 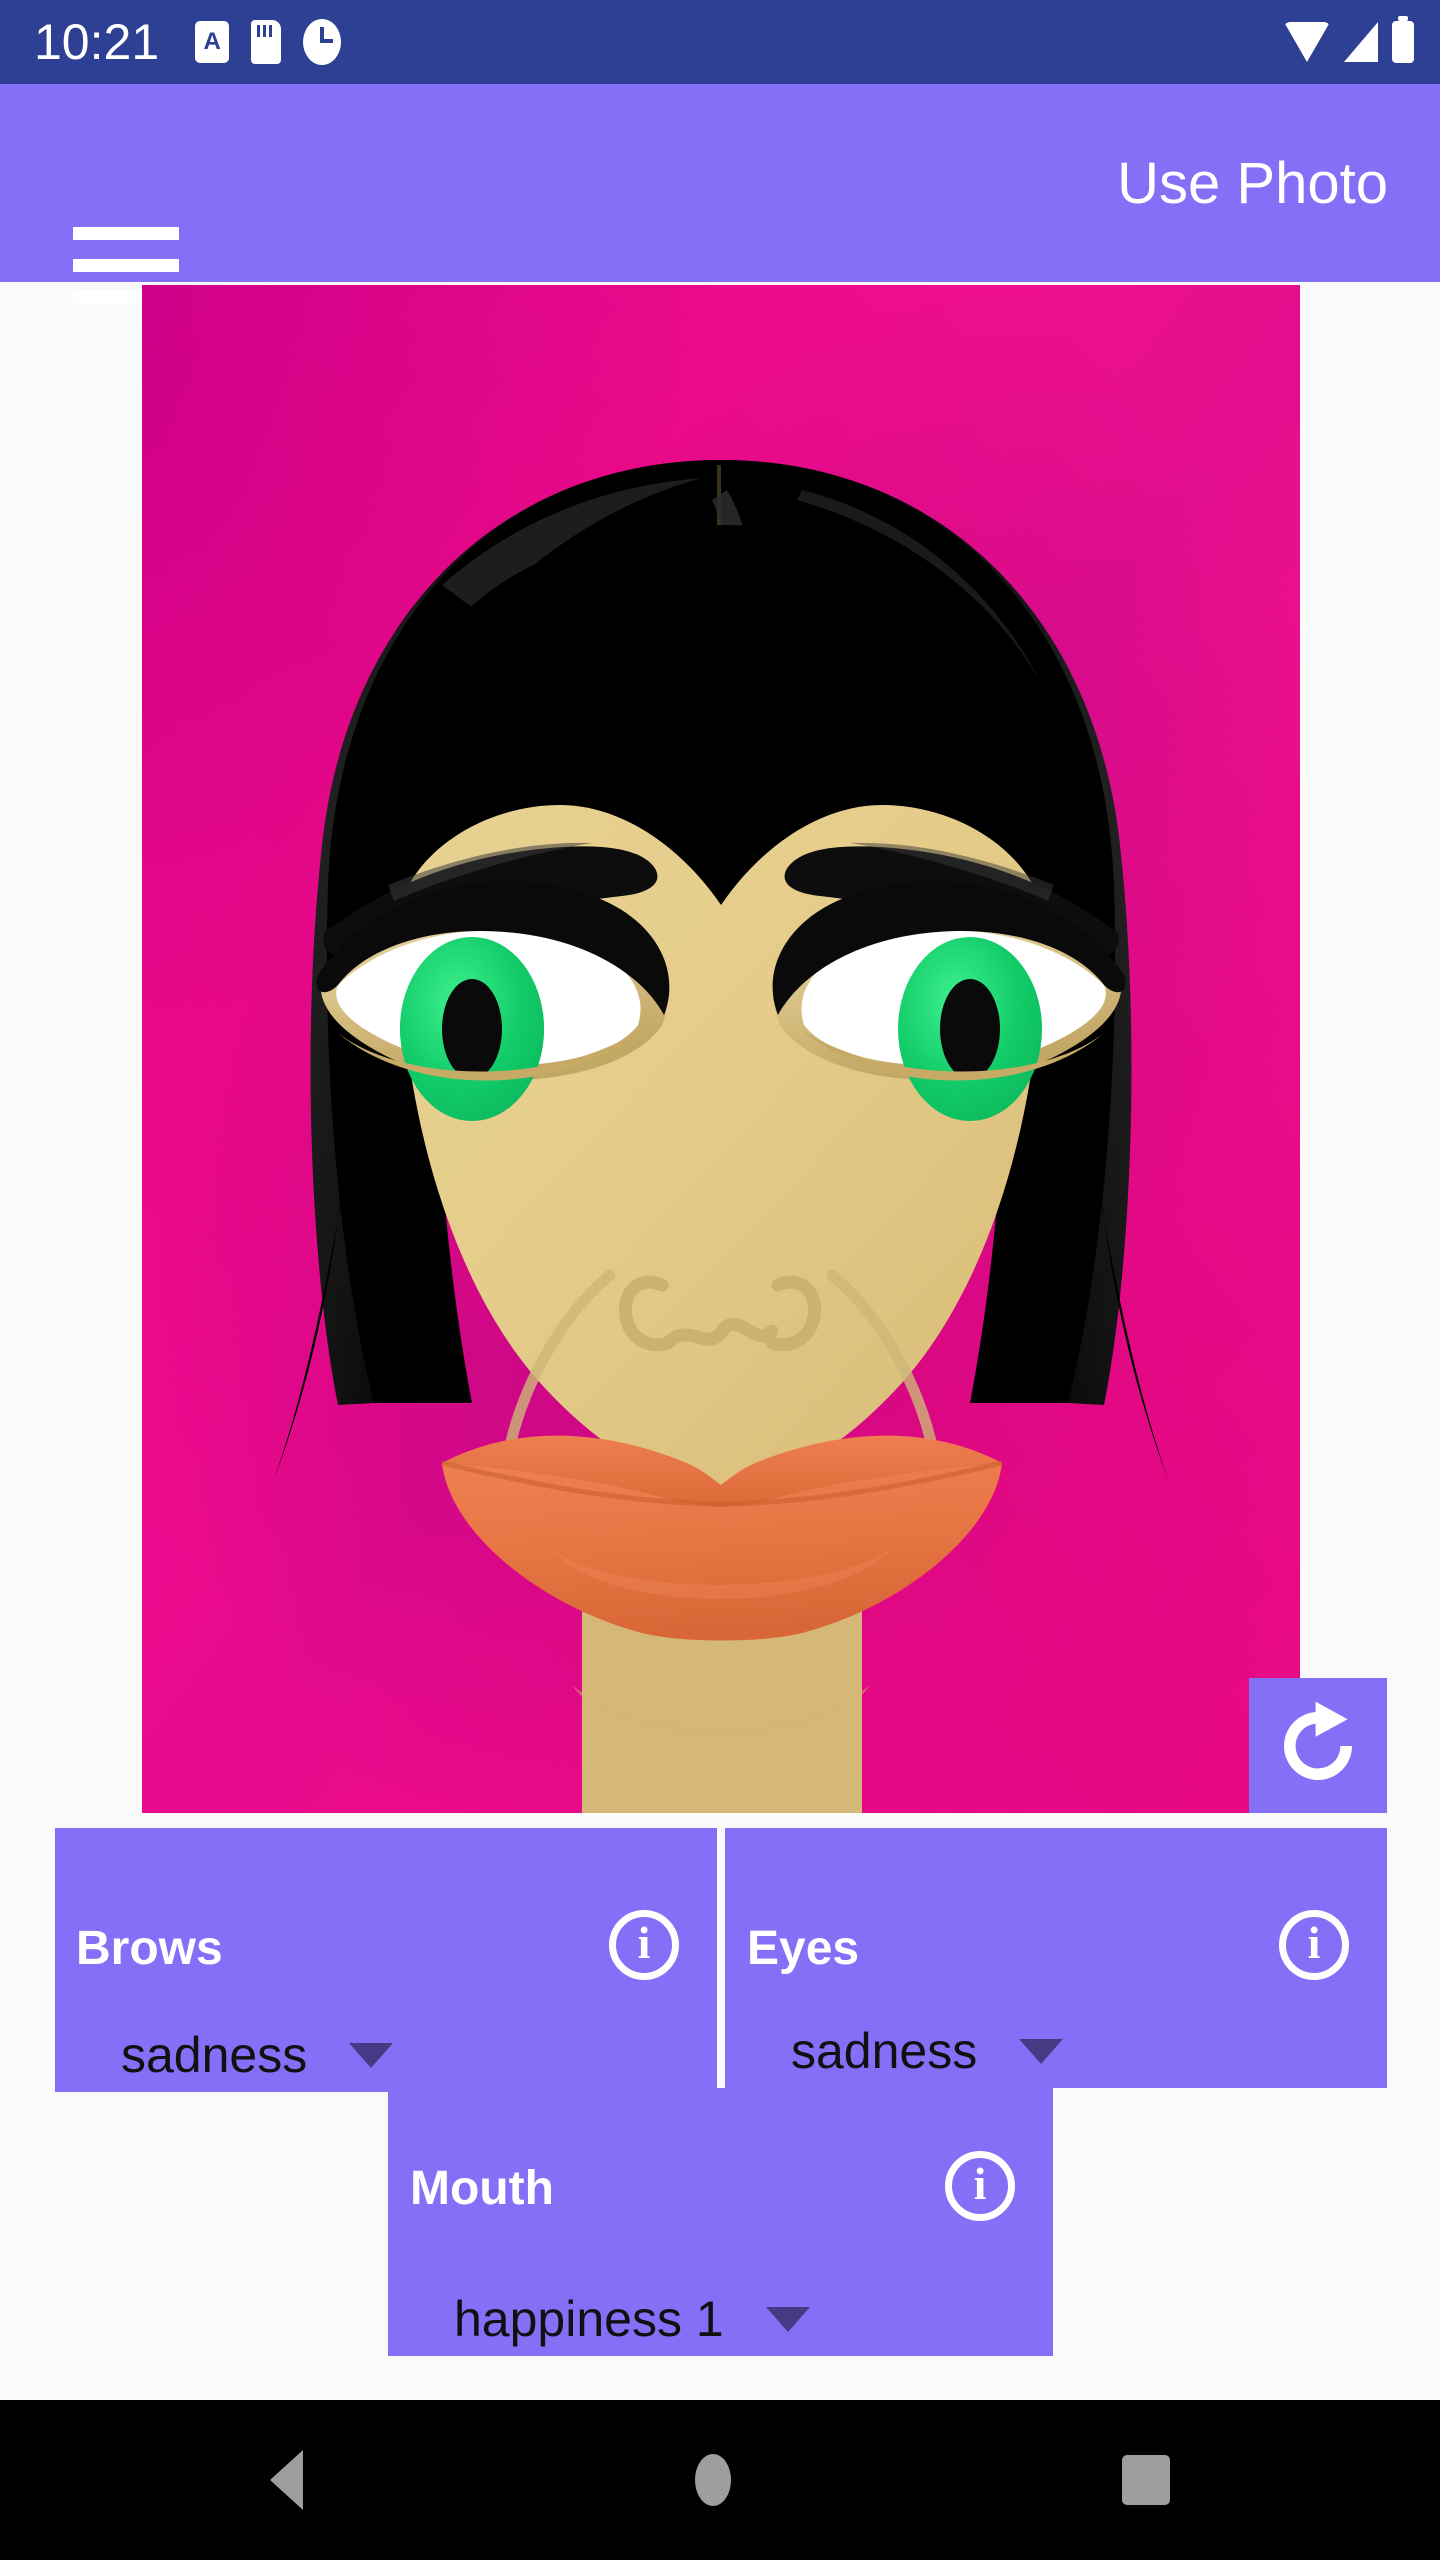 I want to click on brows-dropdown: sadness, so click(x=257, y=2055).